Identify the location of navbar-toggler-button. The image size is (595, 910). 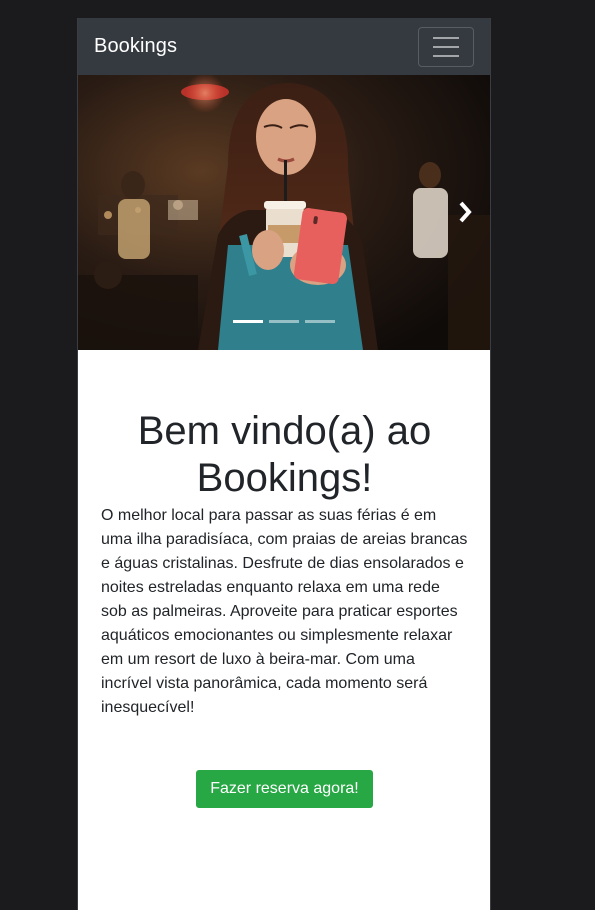
(446, 46).